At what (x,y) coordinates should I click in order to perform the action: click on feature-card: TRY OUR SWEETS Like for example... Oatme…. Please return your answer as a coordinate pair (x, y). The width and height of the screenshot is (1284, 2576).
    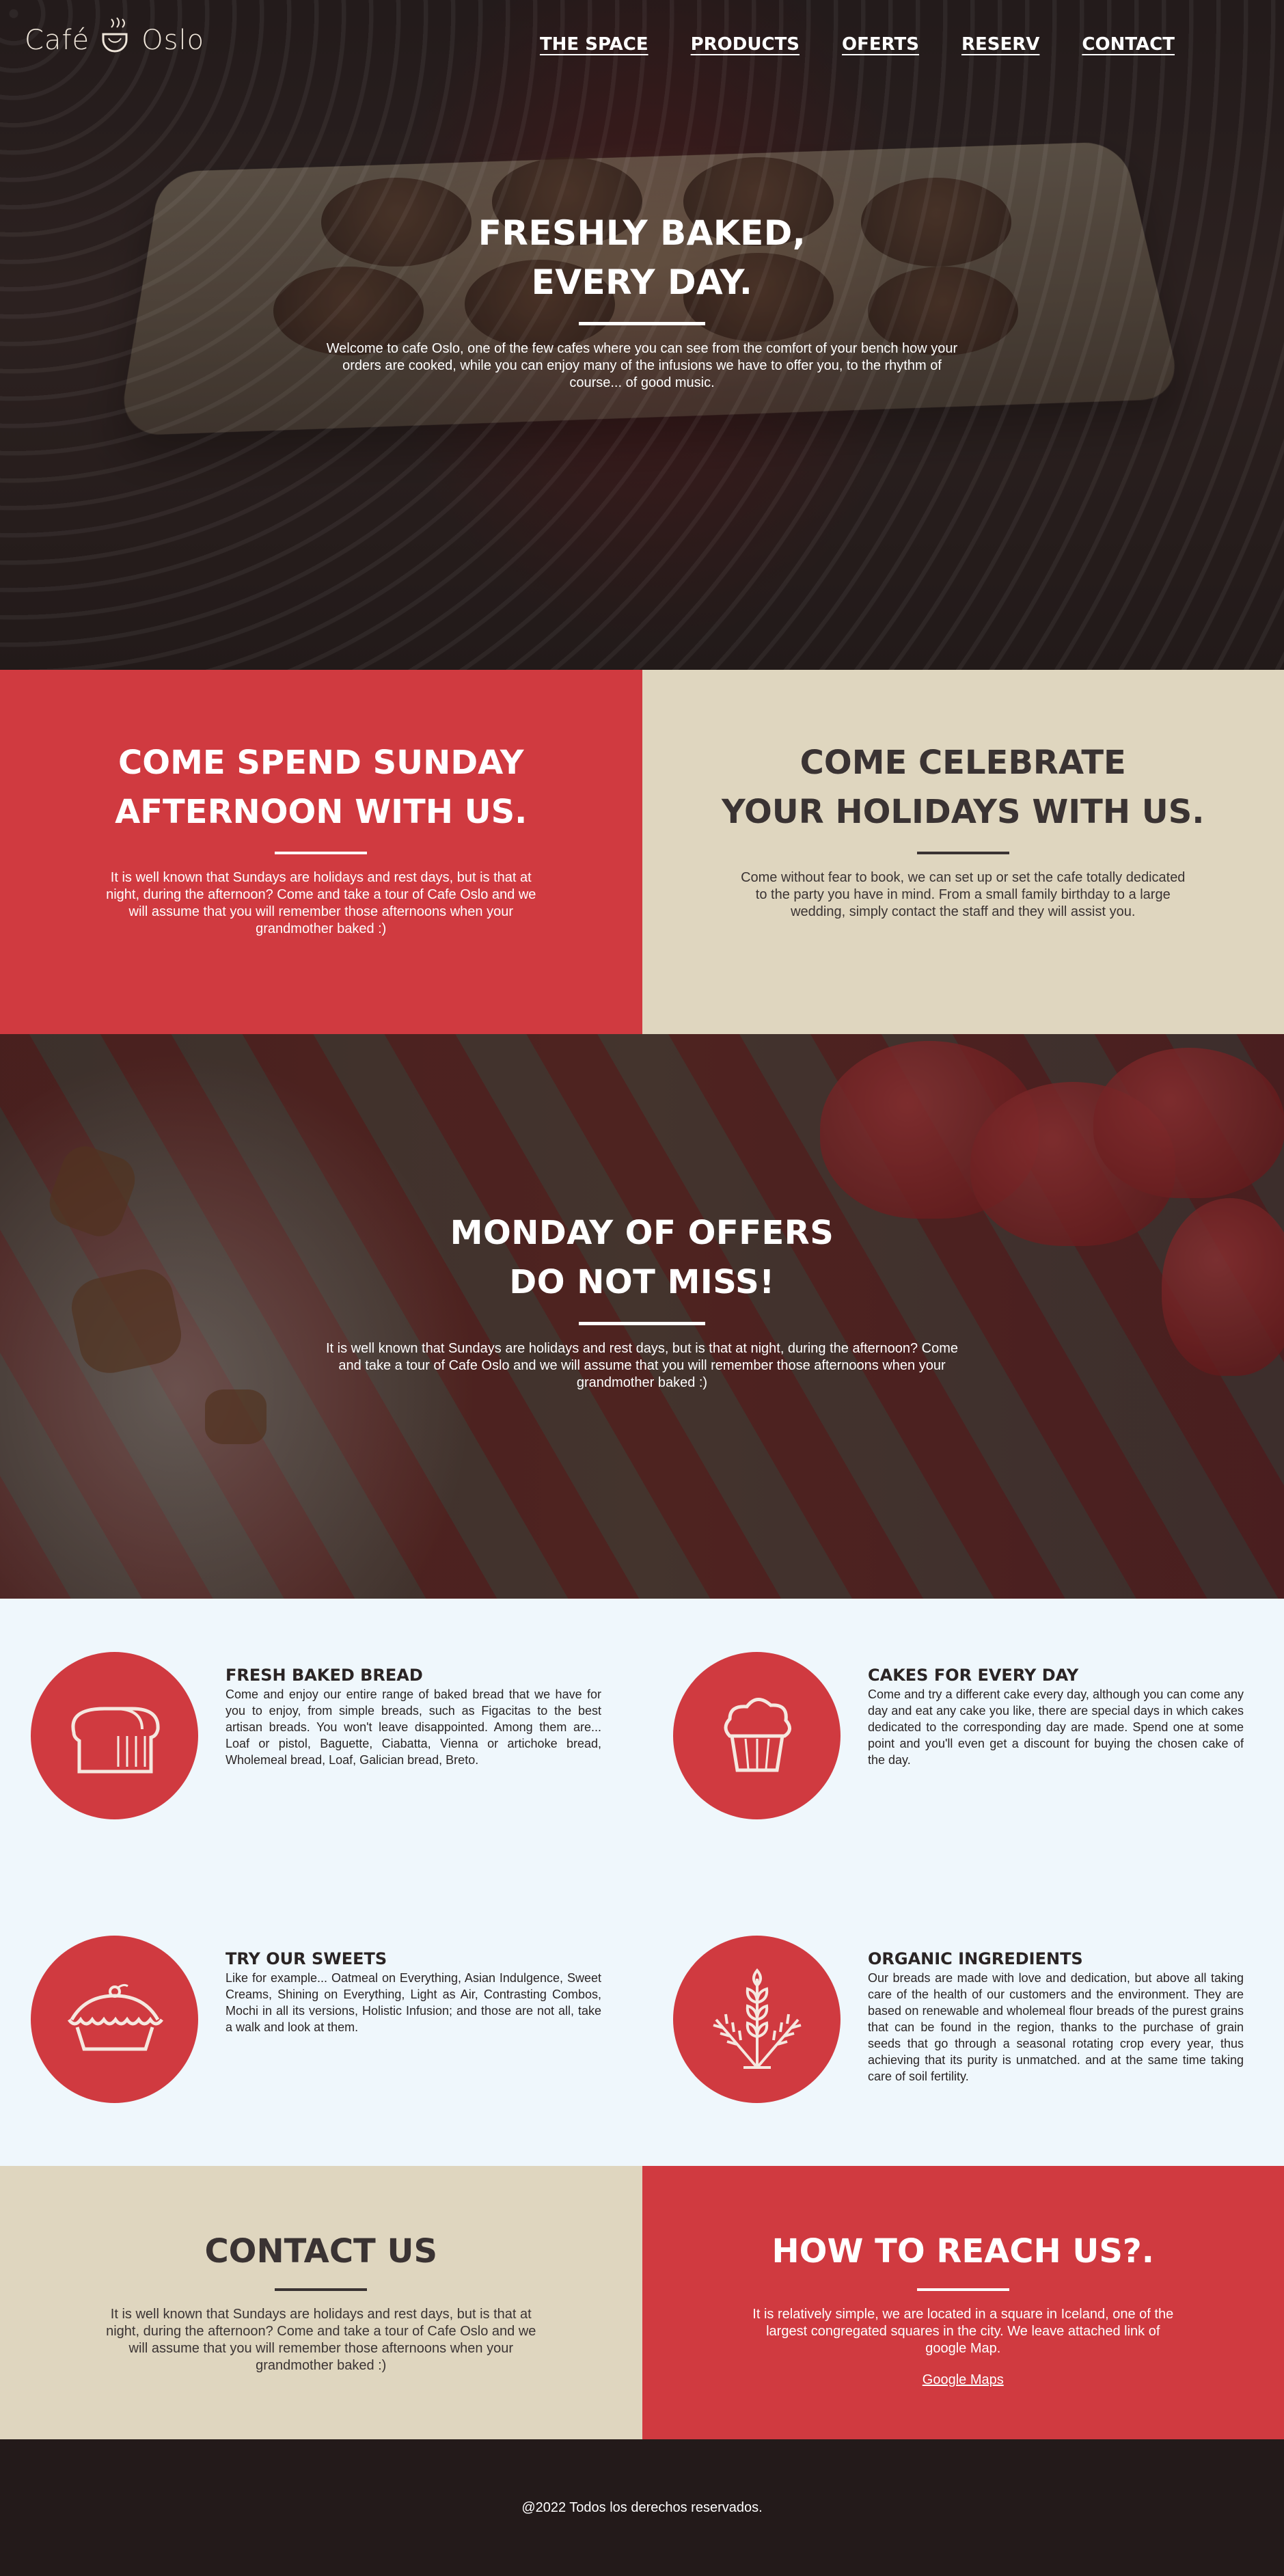
    Looking at the image, I should click on (338, 2020).